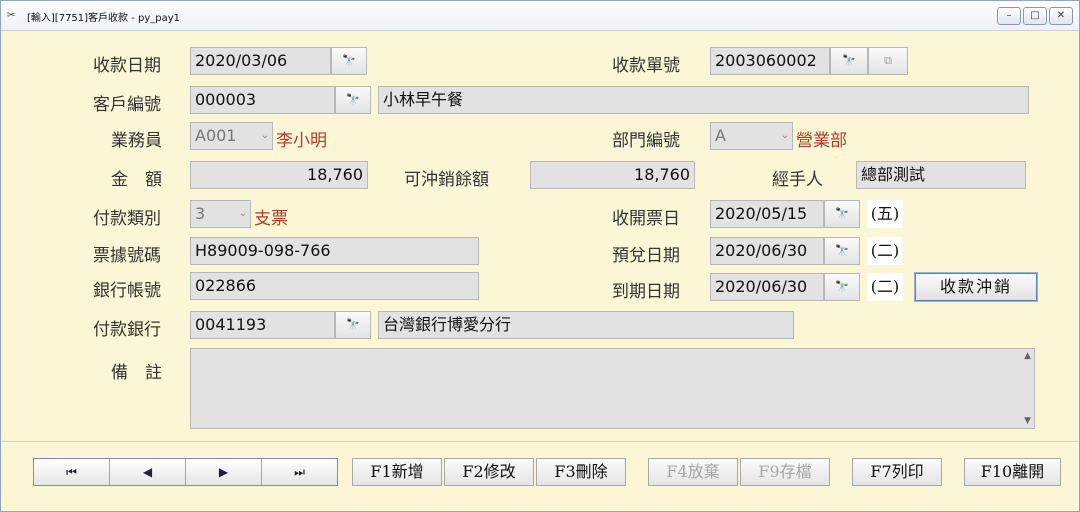  Describe the element at coordinates (612, 388) in the screenshot. I see `memo-textarea: ▲ ▼` at that location.